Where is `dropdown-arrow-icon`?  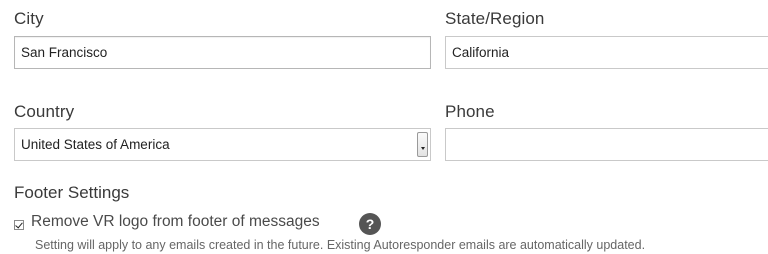 dropdown-arrow-icon is located at coordinates (422, 144).